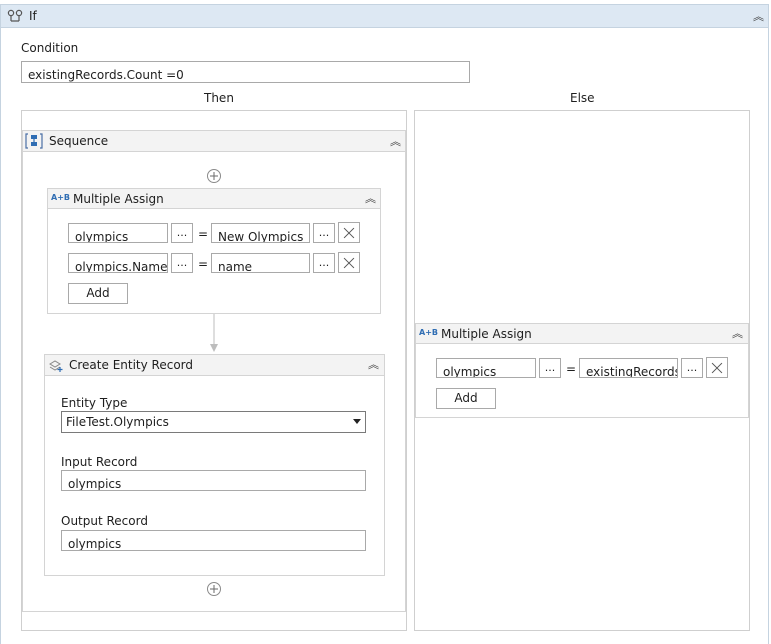  Describe the element at coordinates (118, 263) in the screenshot. I see `assign-target-input: olympics.Name` at that location.